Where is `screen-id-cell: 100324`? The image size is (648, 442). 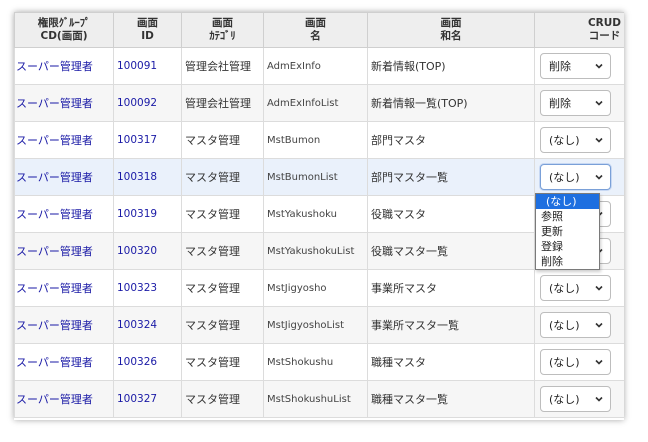 screen-id-cell: 100324 is located at coordinates (147, 325).